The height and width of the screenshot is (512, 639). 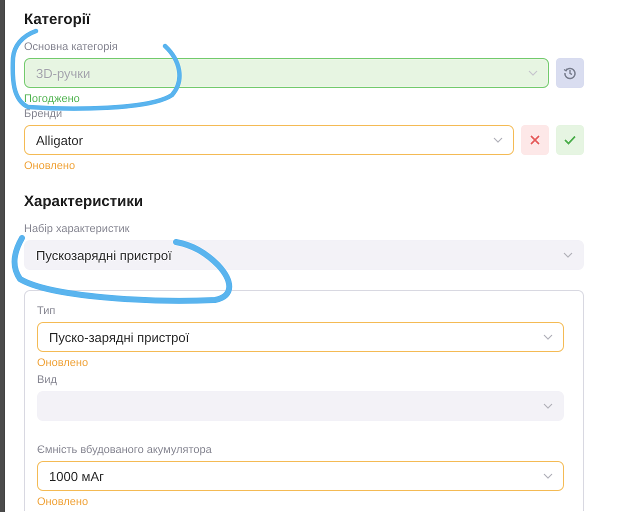 I want to click on field-label: Тип, so click(x=46, y=311).